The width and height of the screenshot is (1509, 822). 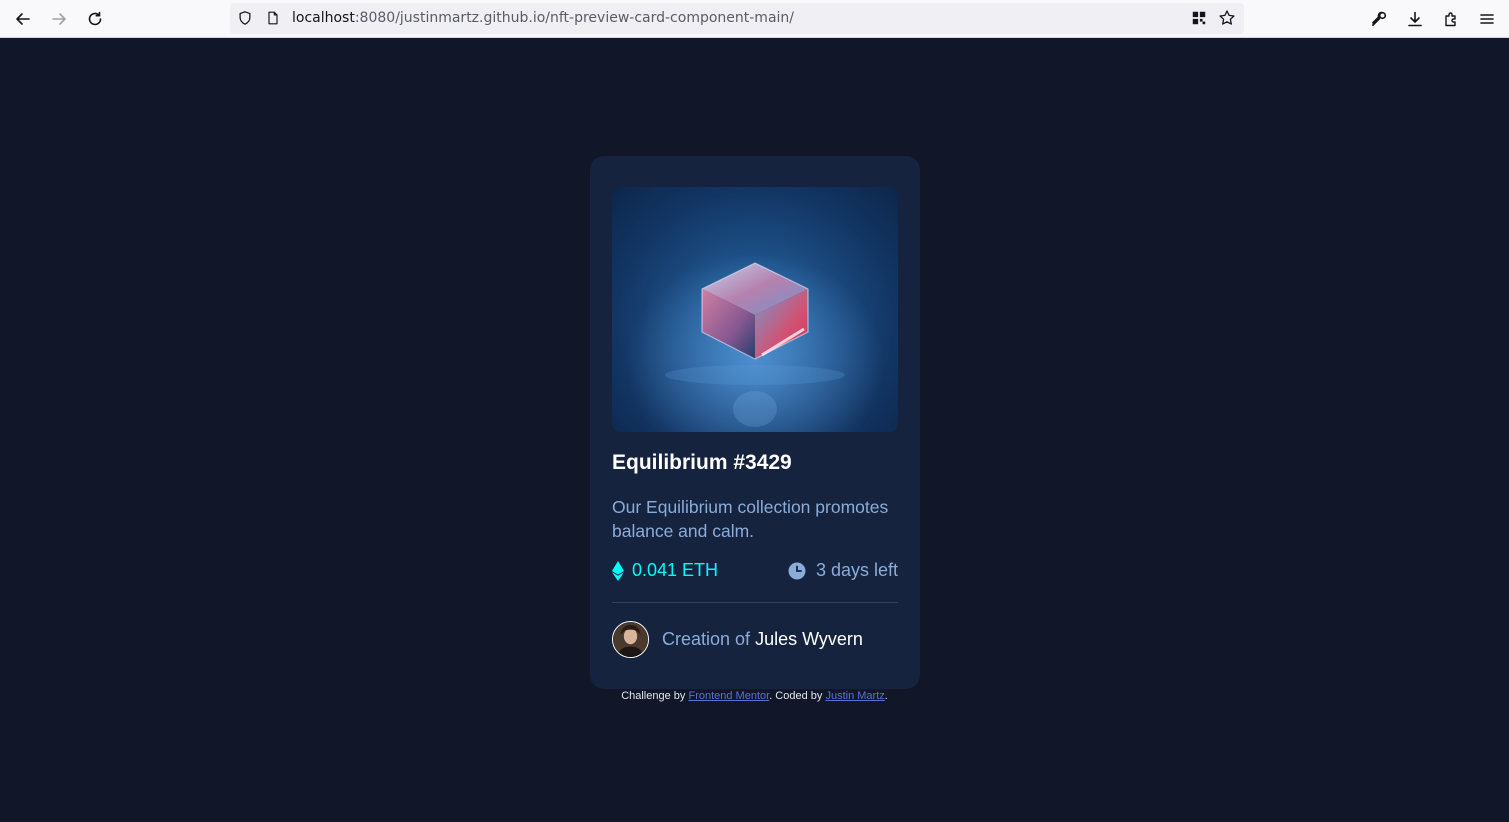 What do you see at coordinates (675, 570) in the screenshot?
I see `price-value: 0.041 ETH` at bounding box center [675, 570].